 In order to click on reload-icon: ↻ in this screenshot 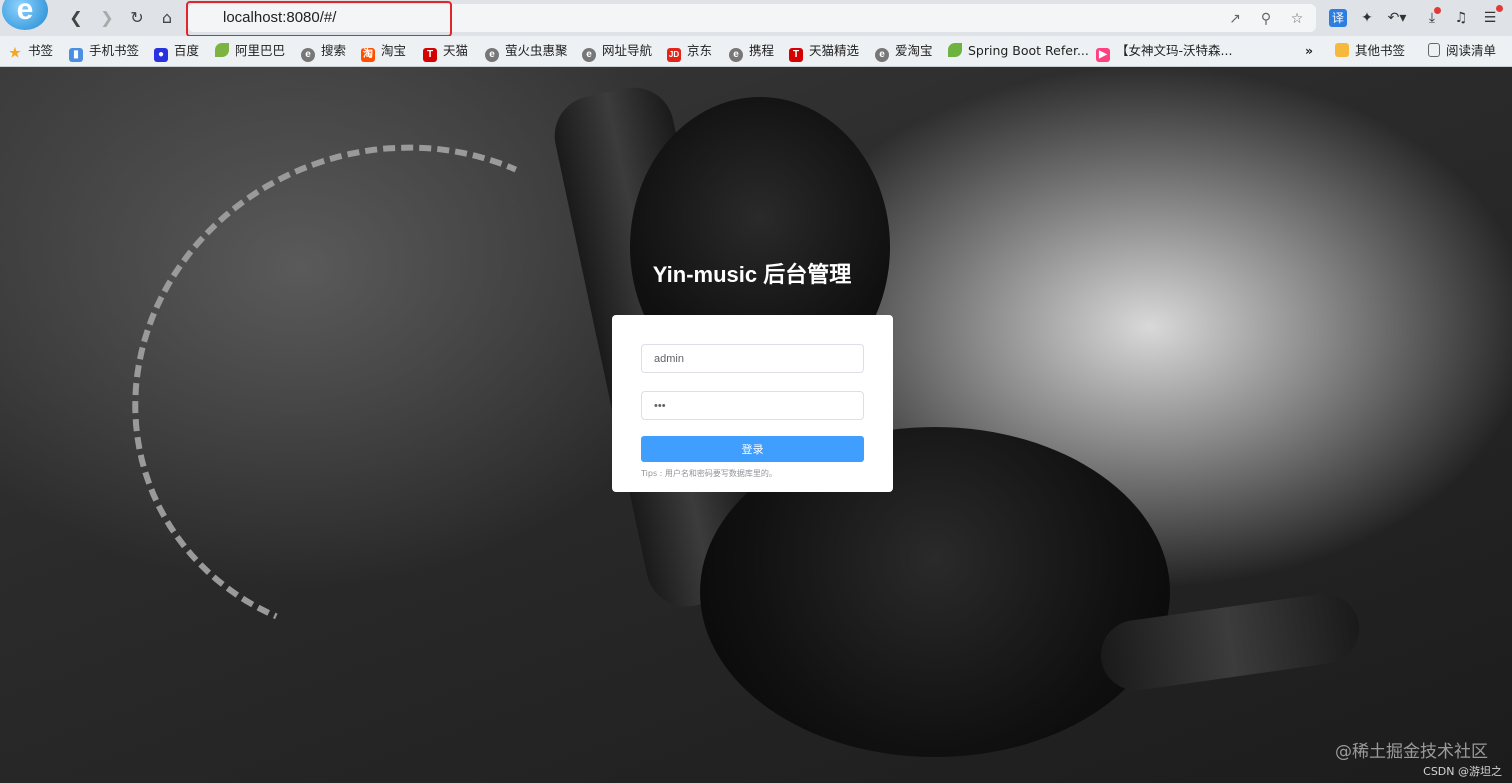, I will do `click(137, 18)`.